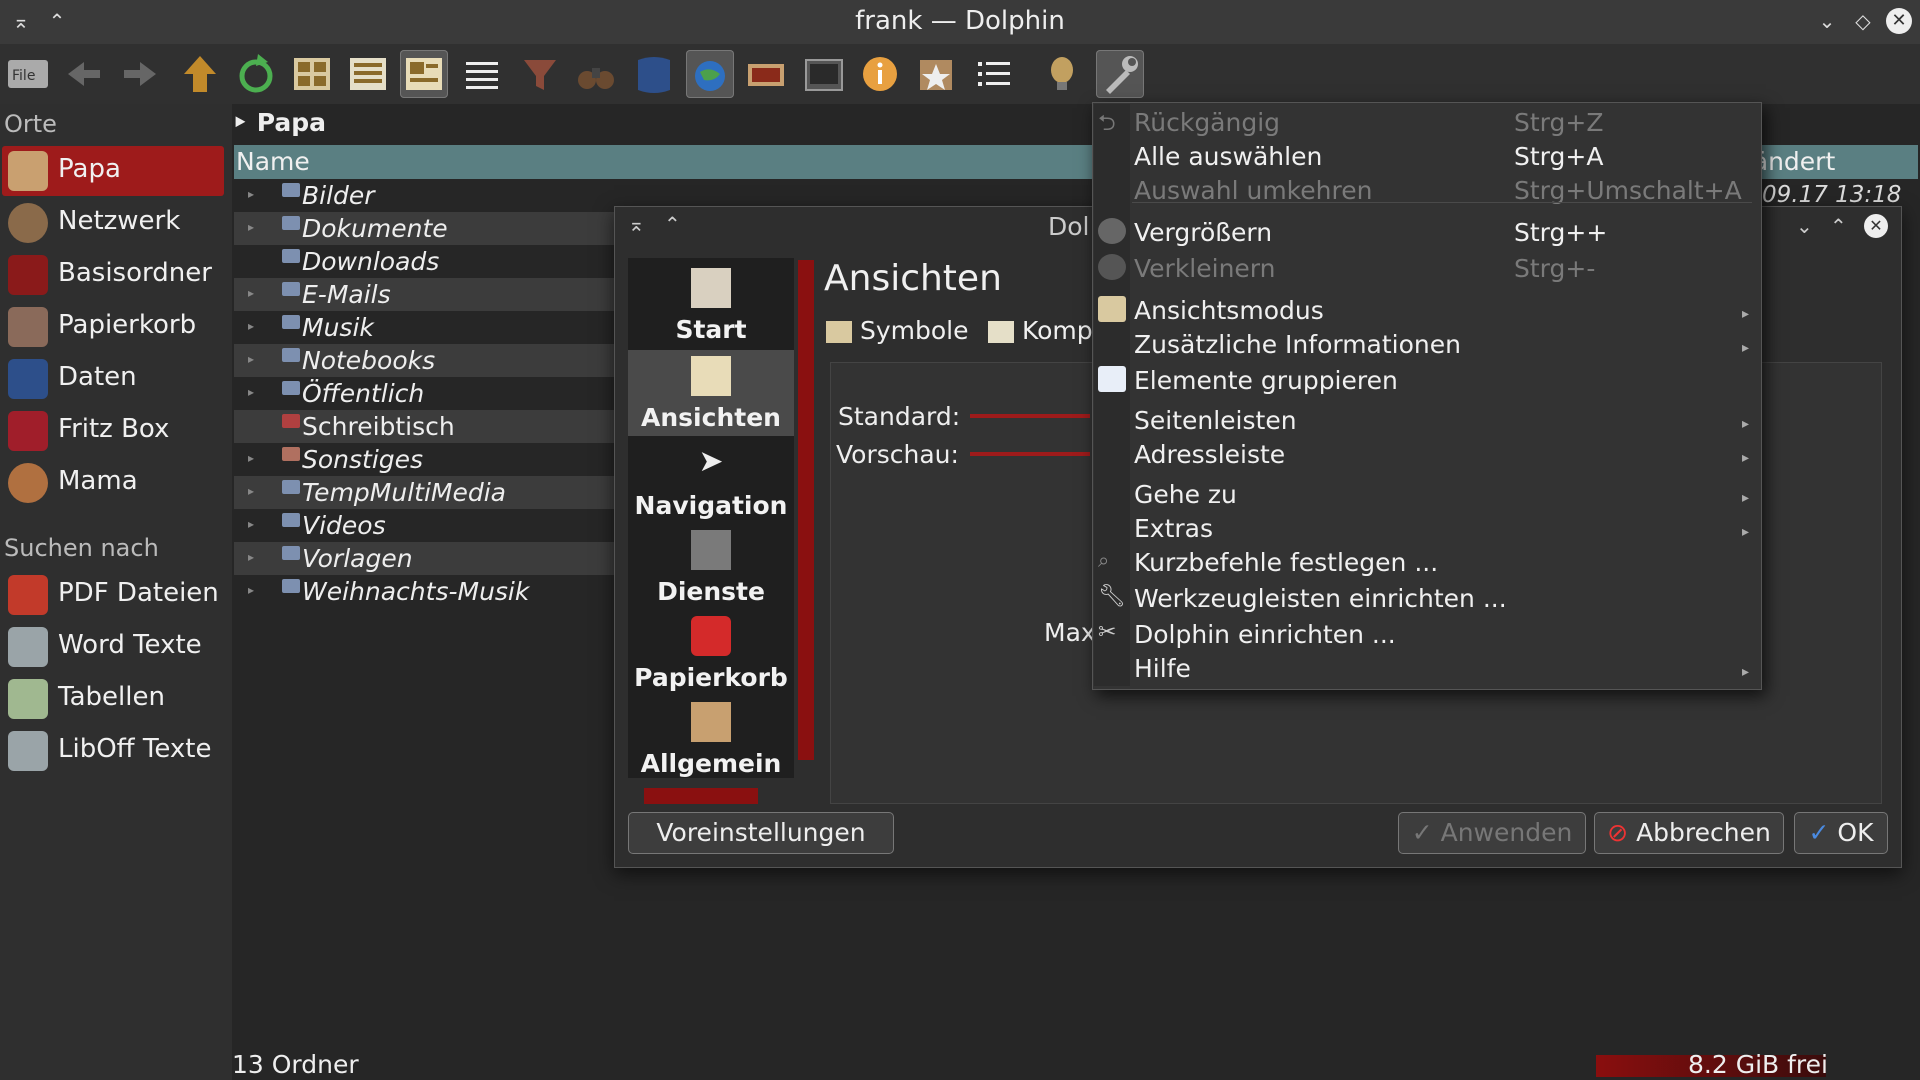  What do you see at coordinates (84, 74) in the screenshot?
I see `back-arrow-icon` at bounding box center [84, 74].